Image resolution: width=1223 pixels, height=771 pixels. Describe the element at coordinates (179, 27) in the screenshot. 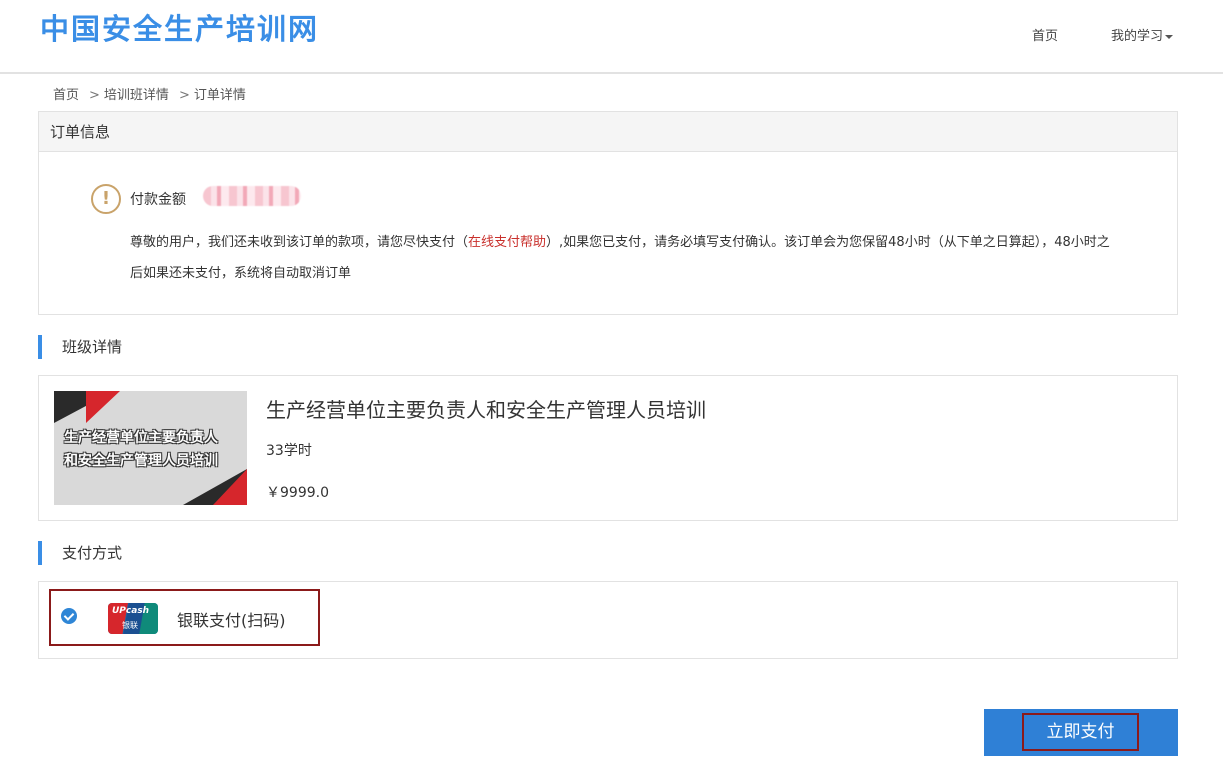

I see `site-logo: 中国安全生产培训网` at that location.